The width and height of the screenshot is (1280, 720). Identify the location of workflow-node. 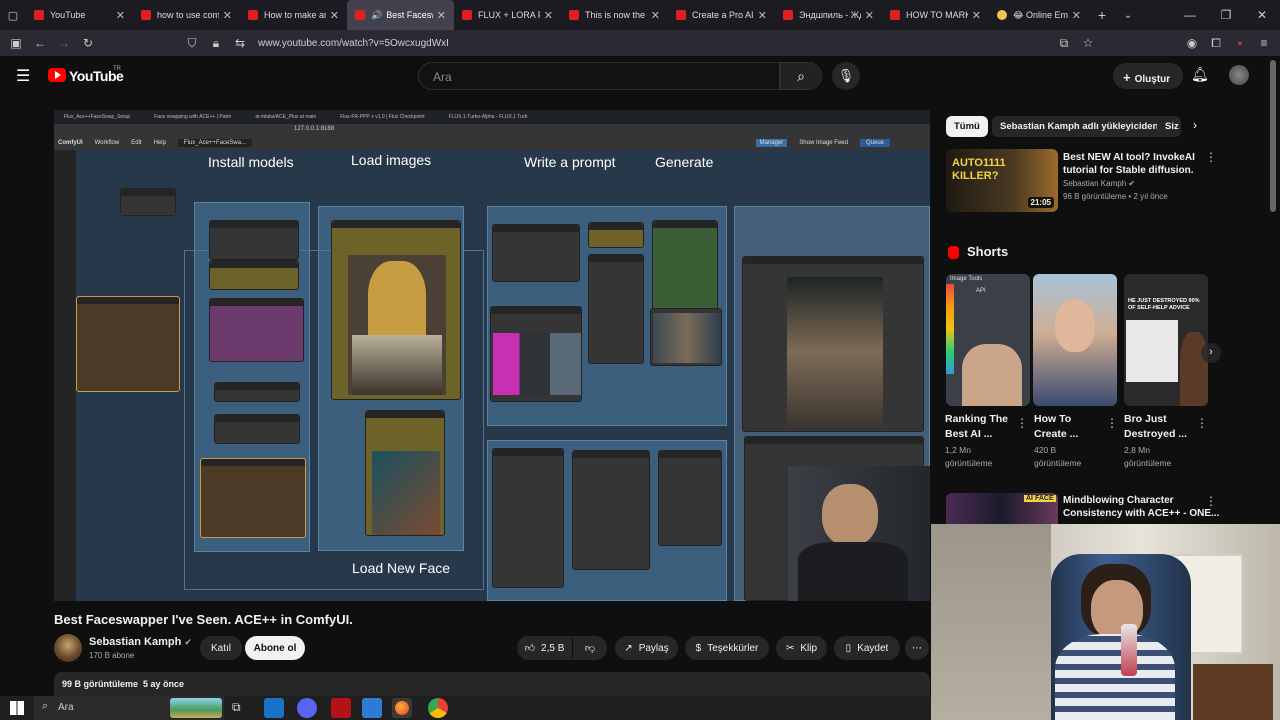
(611, 510).